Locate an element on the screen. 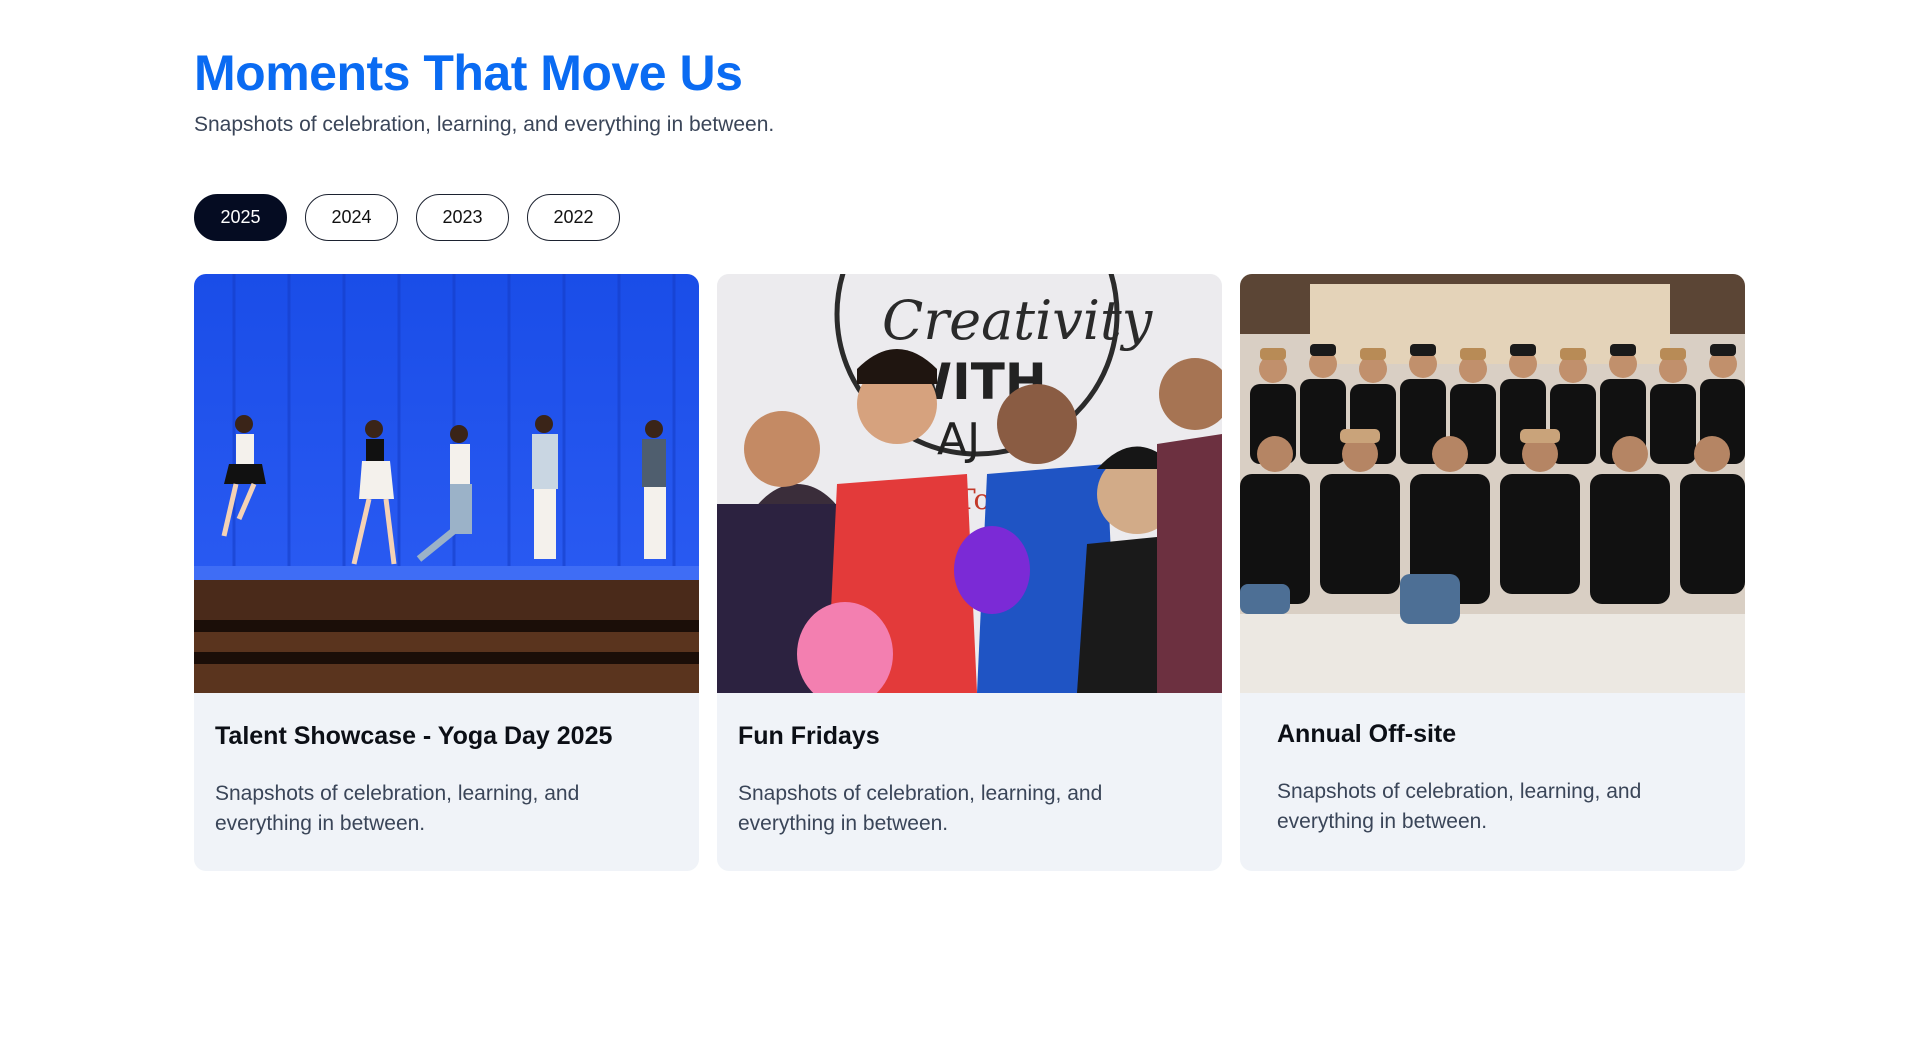  tab-2025: 2025 is located at coordinates (240, 217).